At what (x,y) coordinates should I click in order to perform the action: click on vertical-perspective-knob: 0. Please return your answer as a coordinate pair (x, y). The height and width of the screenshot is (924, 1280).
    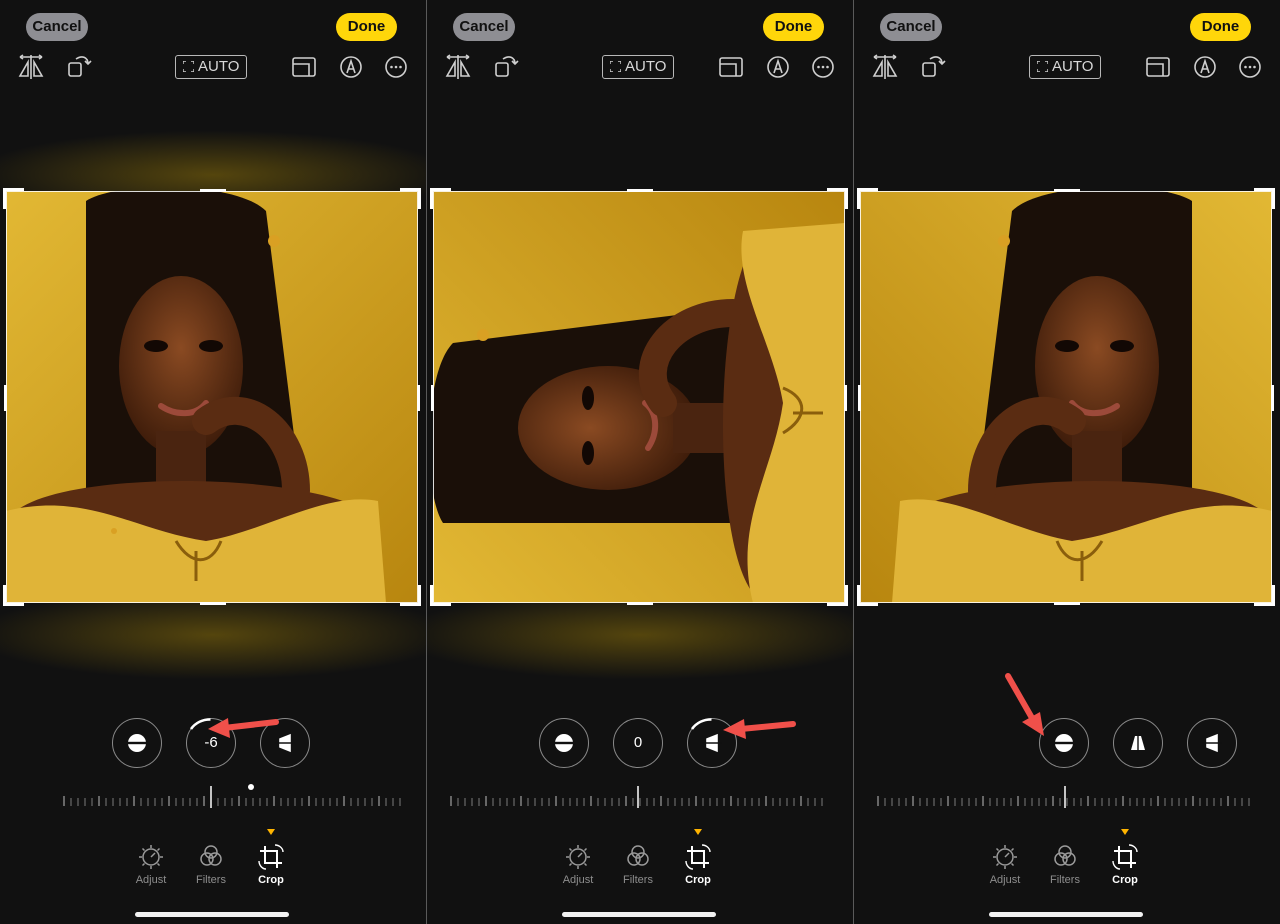
    Looking at the image, I should click on (638, 743).